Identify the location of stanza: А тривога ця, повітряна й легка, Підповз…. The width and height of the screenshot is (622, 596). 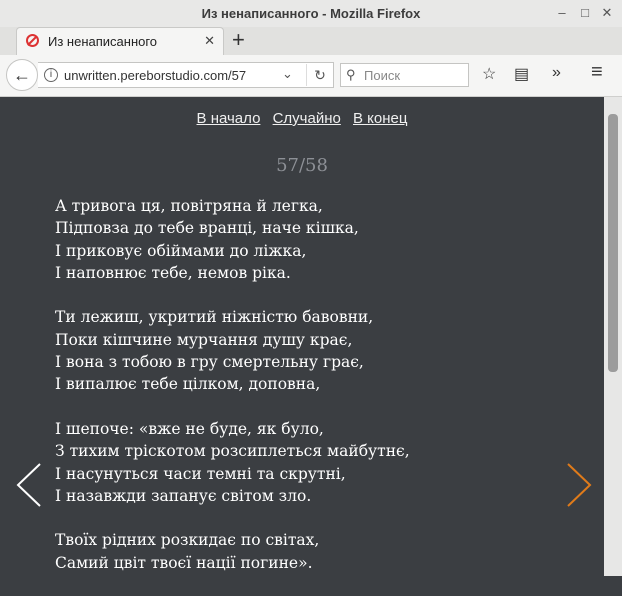
(232, 239).